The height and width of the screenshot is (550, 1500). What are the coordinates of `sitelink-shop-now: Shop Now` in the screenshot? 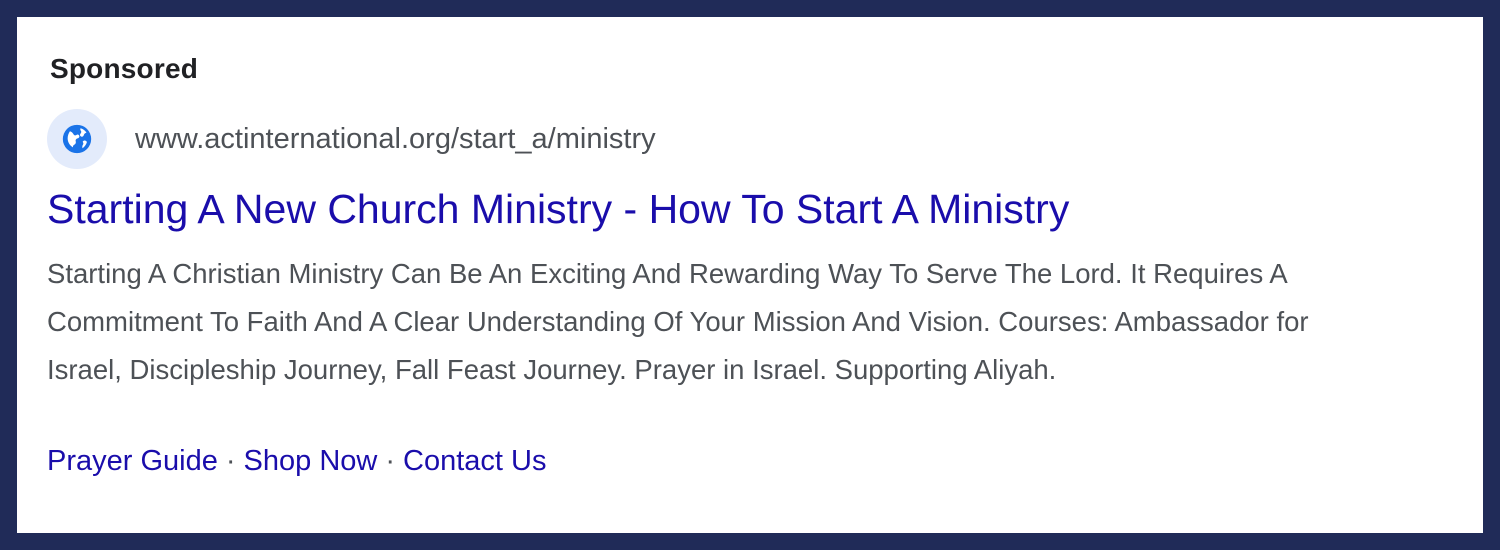 It's located at (311, 461).